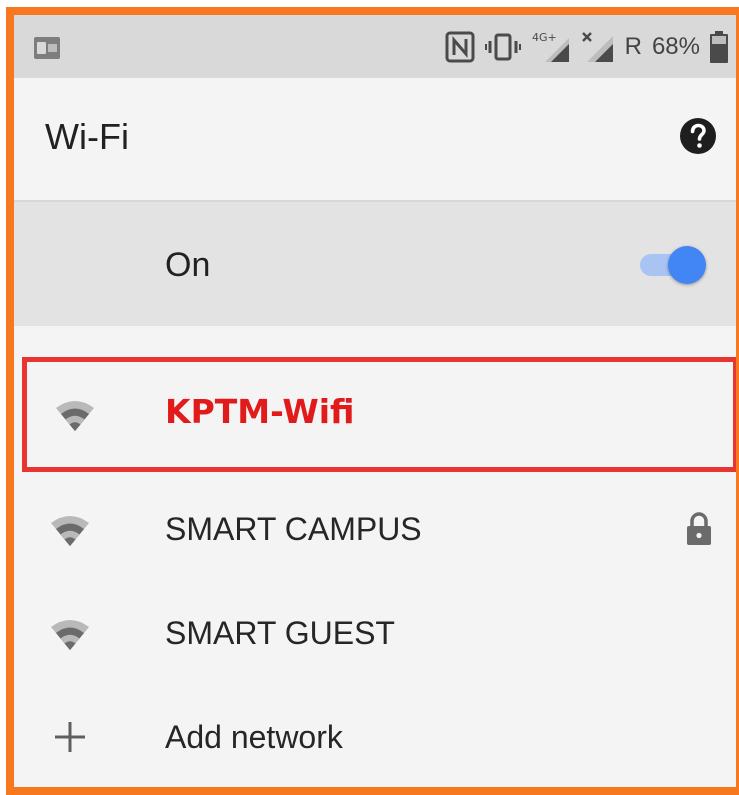 This screenshot has width=739, height=795. I want to click on lock-icon, so click(699, 528).